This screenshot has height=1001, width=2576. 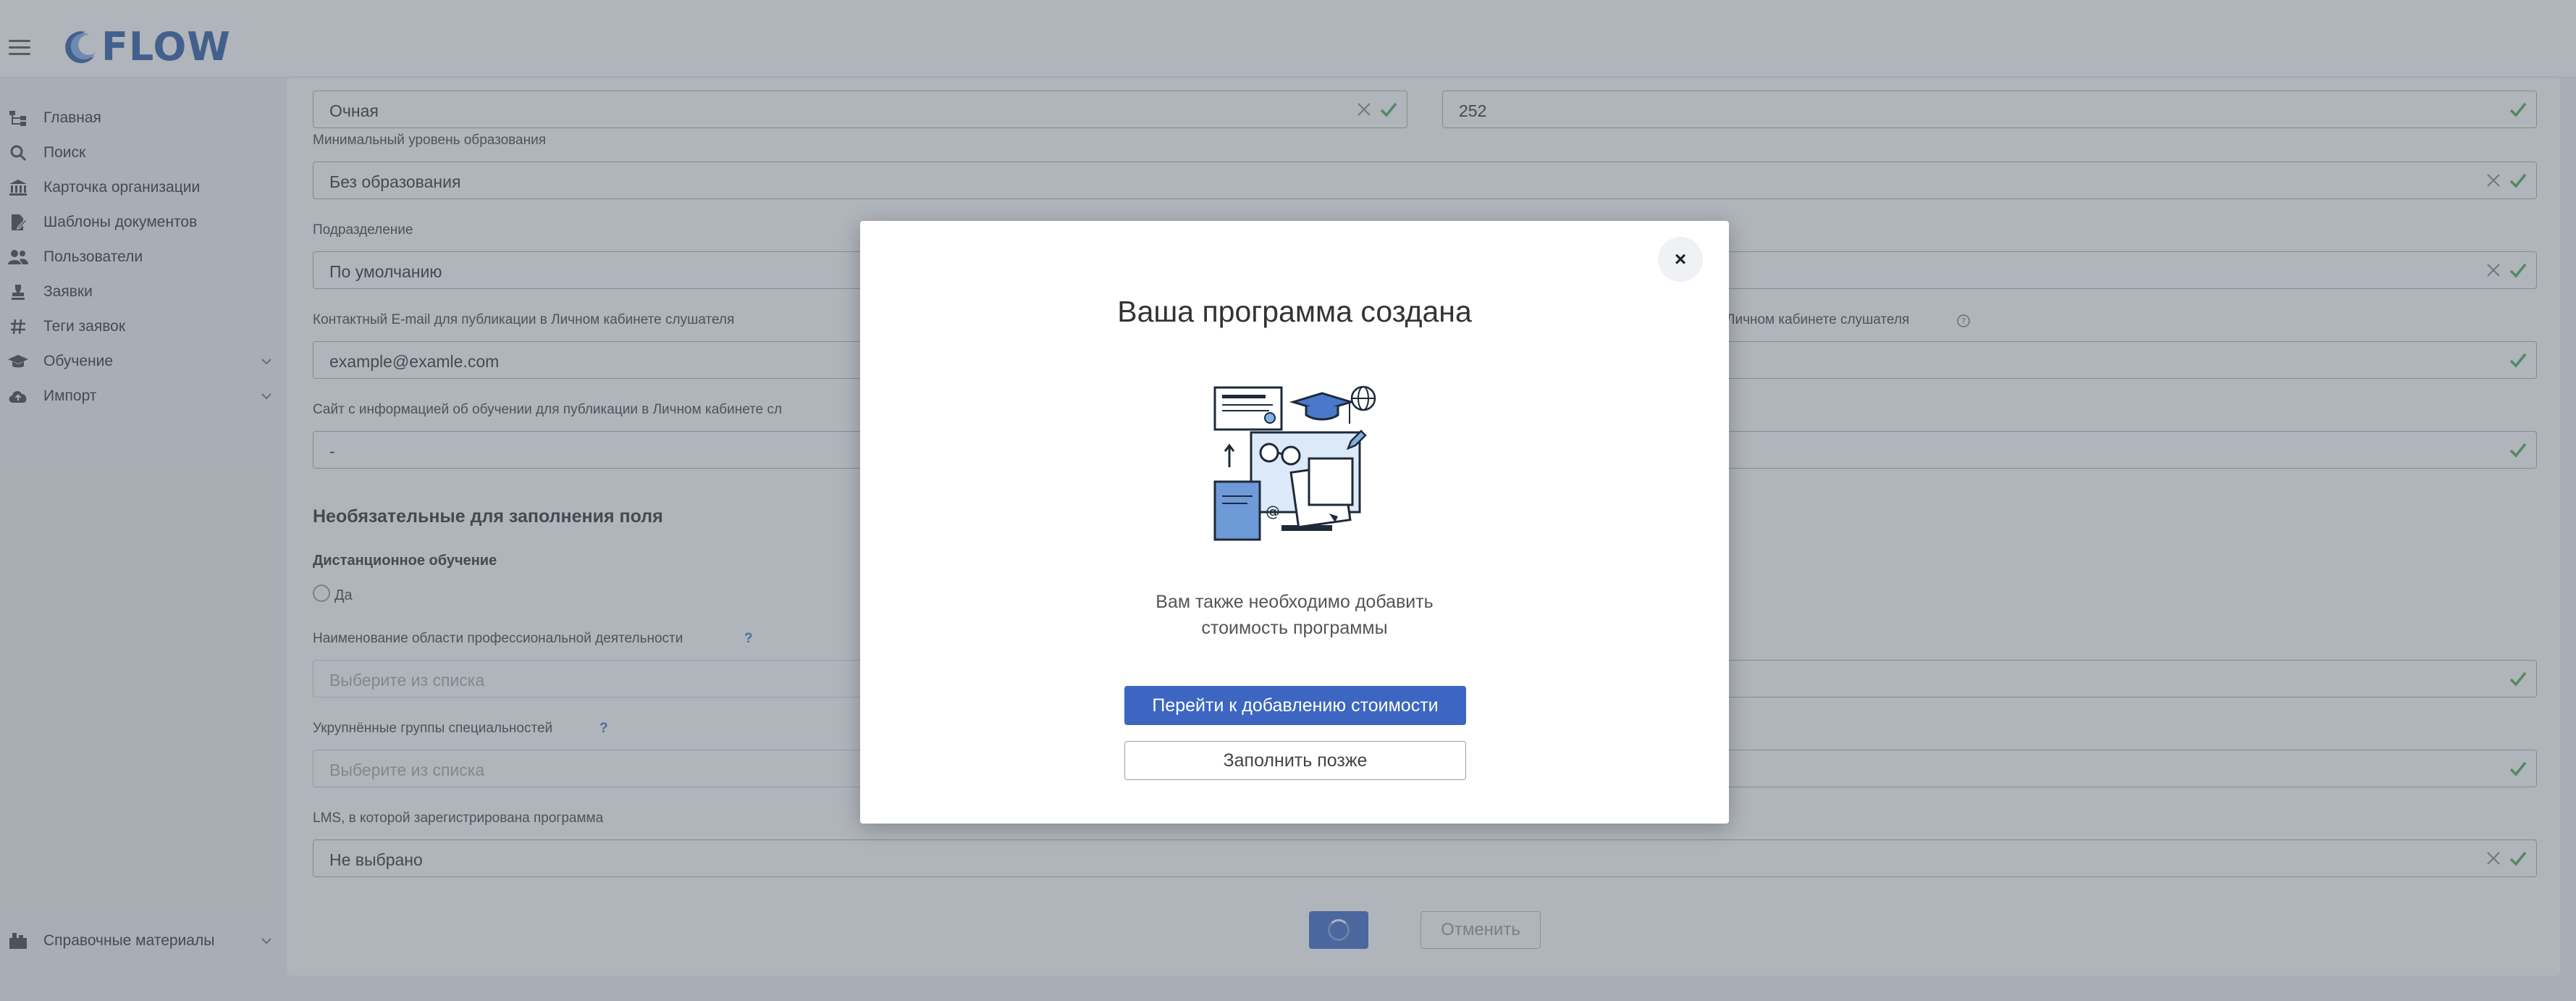 What do you see at coordinates (1294, 463) in the screenshot?
I see `education-illustration: @` at bounding box center [1294, 463].